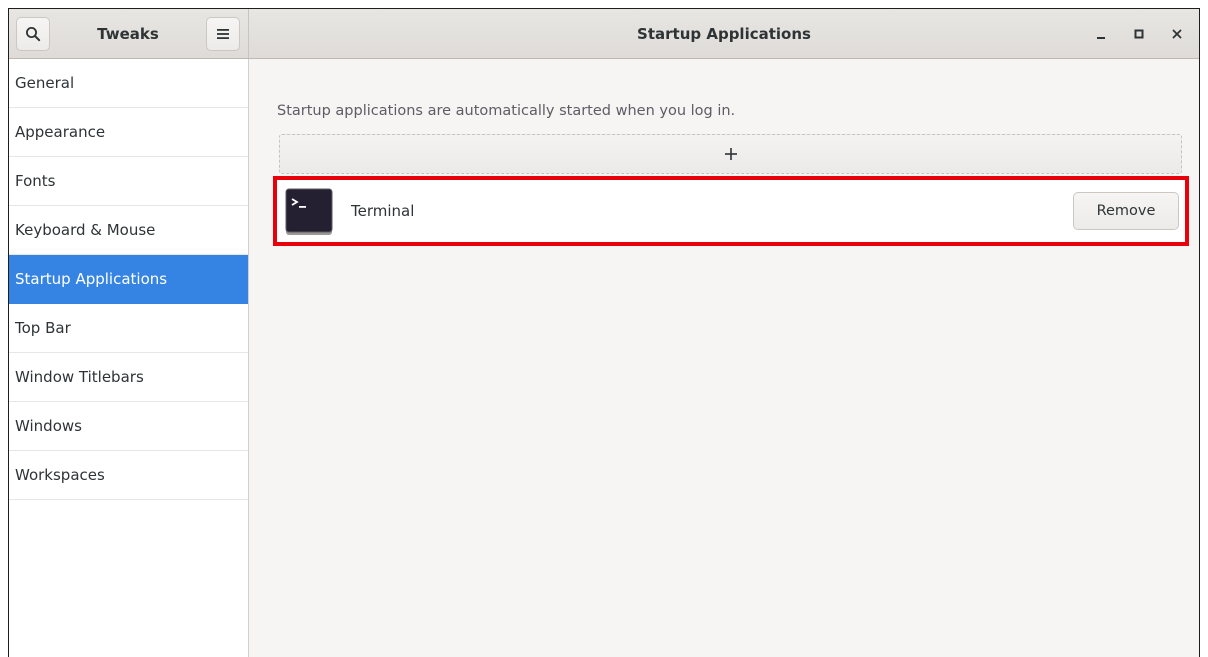  I want to click on plus-icon, so click(730, 154).